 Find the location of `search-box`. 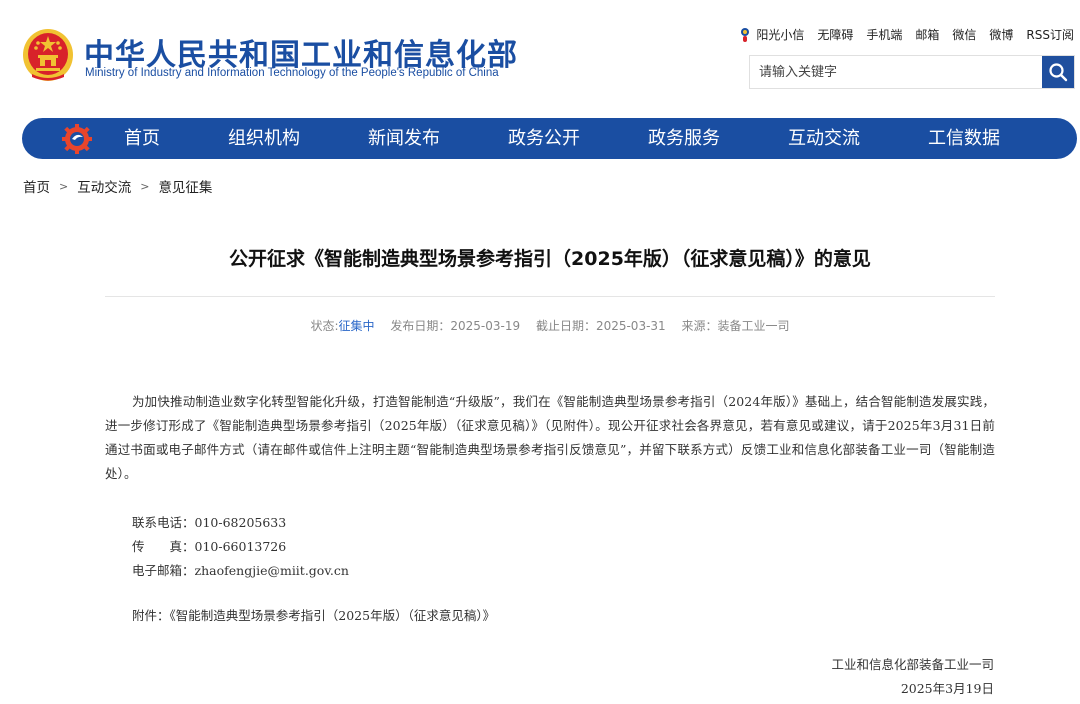

search-box is located at coordinates (912, 72).